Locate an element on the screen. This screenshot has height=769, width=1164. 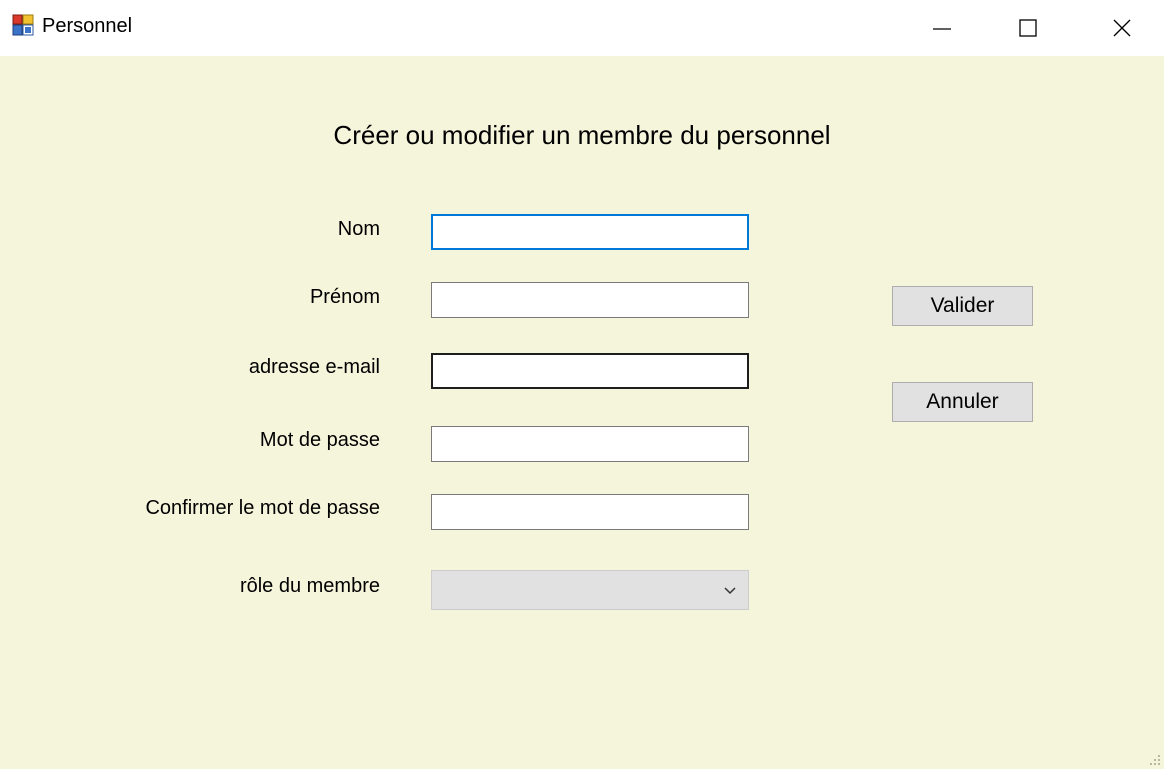
maximize-icon is located at coordinates (1028, 28).